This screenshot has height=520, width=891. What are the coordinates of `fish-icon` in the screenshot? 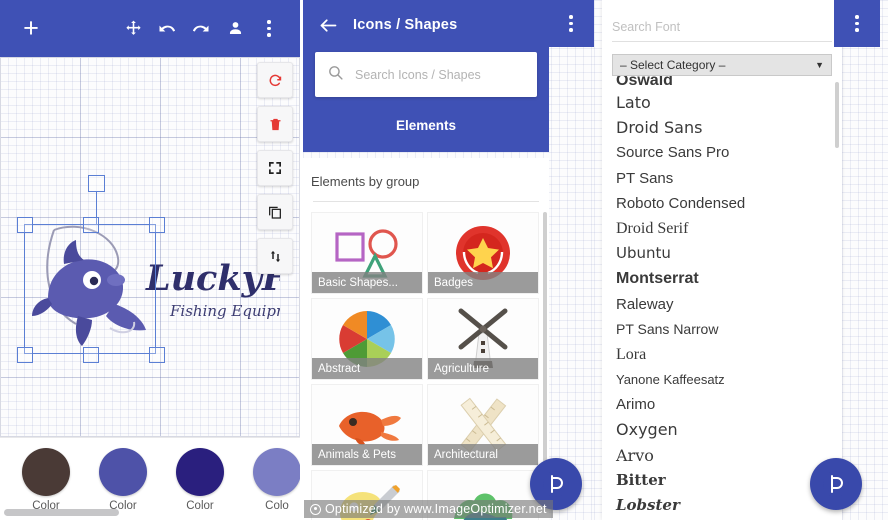 It's located at (370, 428).